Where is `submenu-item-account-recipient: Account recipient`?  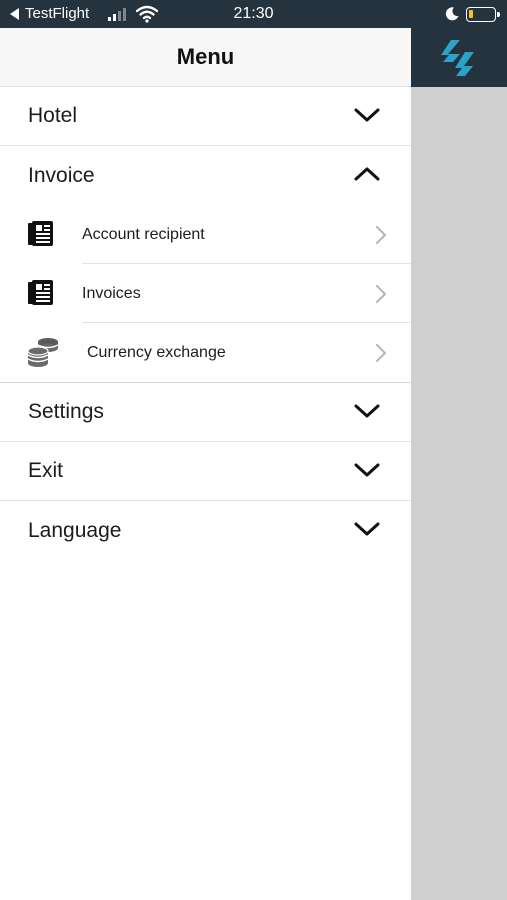
submenu-item-account-recipient: Account recipient is located at coordinates (205, 234).